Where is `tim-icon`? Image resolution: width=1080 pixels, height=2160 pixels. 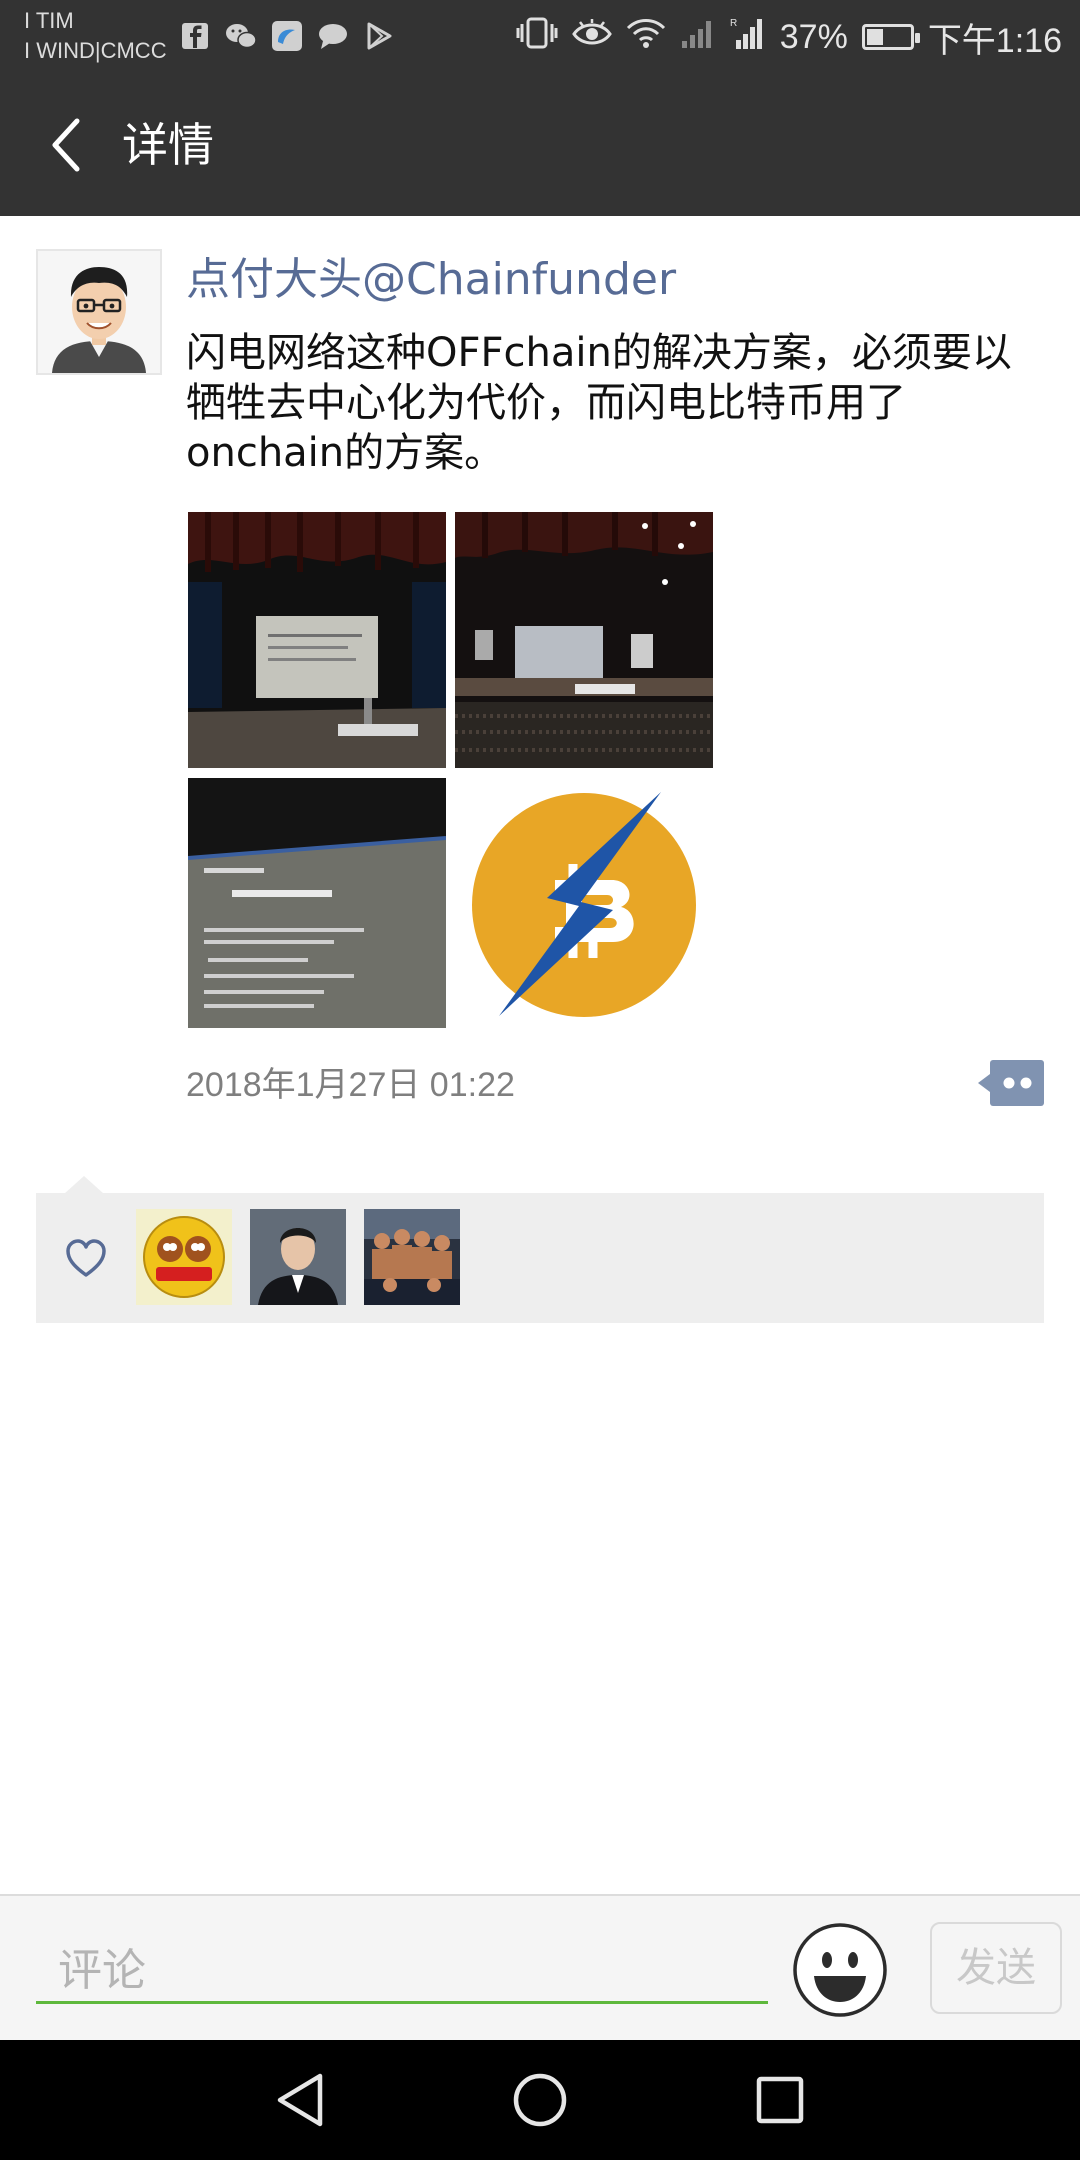
tim-icon is located at coordinates (287, 36).